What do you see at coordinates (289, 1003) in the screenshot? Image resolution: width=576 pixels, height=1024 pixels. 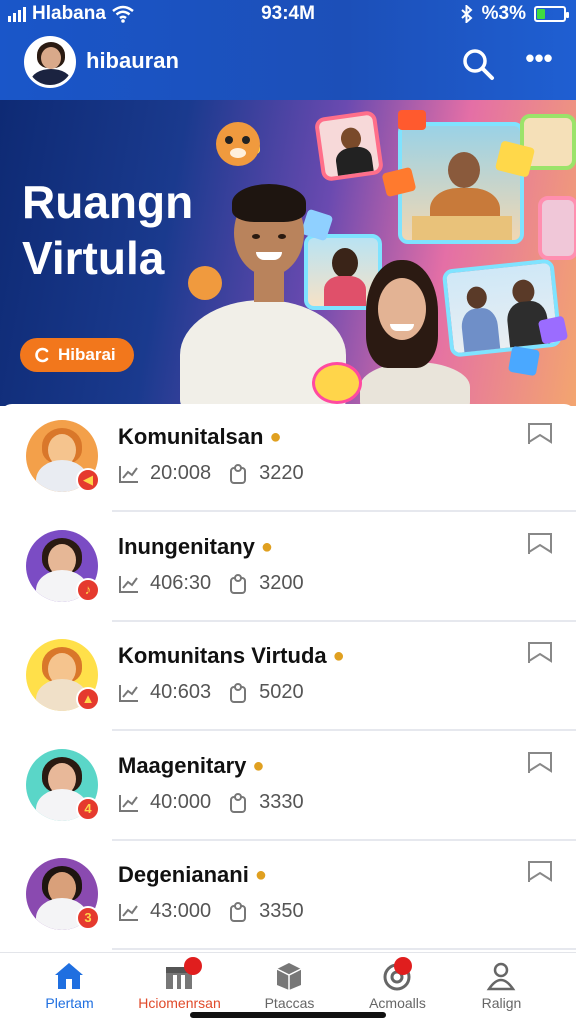 I see `tab-label: Ptaccas` at bounding box center [289, 1003].